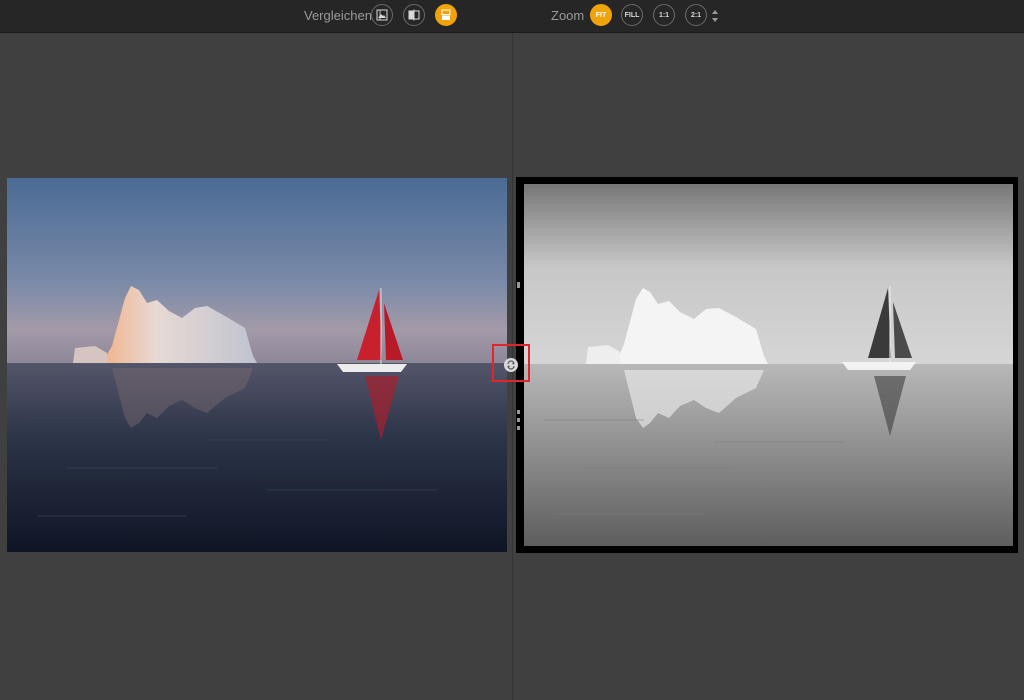 The image size is (1024, 700). I want to click on zoom-fit-button: FIT, so click(601, 15).